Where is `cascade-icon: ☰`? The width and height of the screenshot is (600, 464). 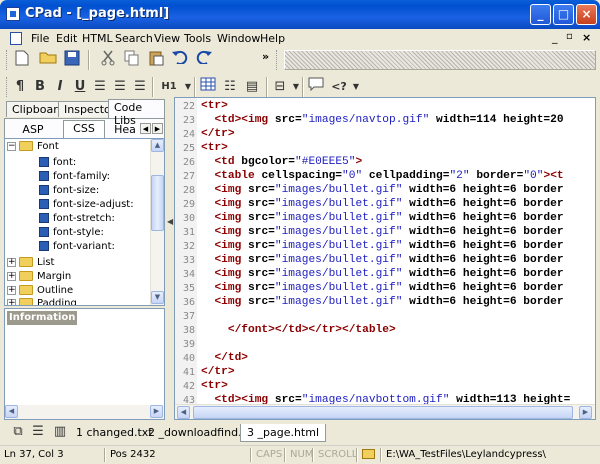
cascade-icon: ☰ is located at coordinates (38, 432).